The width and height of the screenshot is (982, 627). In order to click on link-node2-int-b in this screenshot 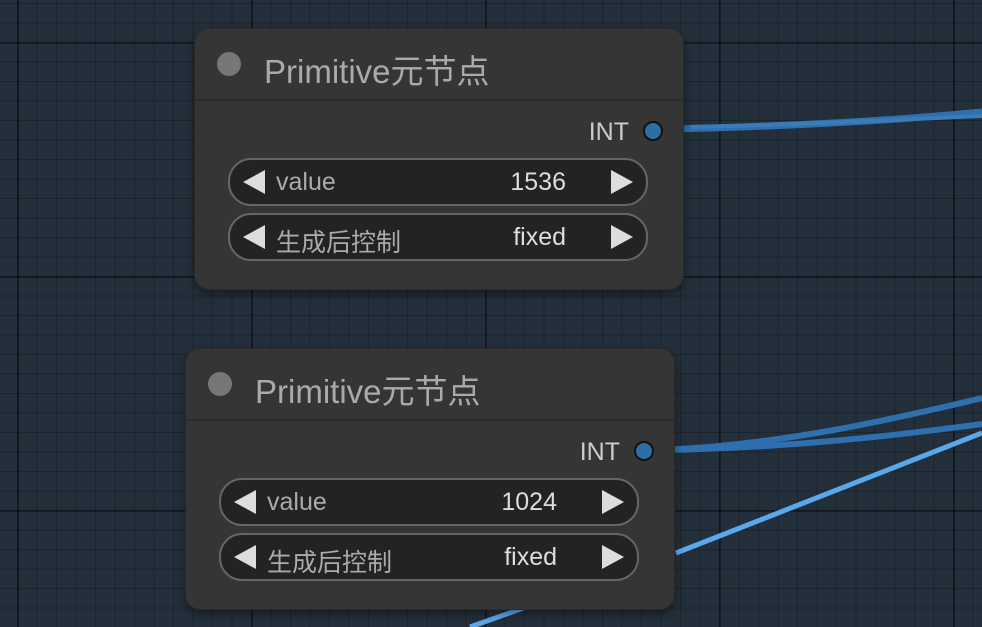, I will do `click(821, 437)`.